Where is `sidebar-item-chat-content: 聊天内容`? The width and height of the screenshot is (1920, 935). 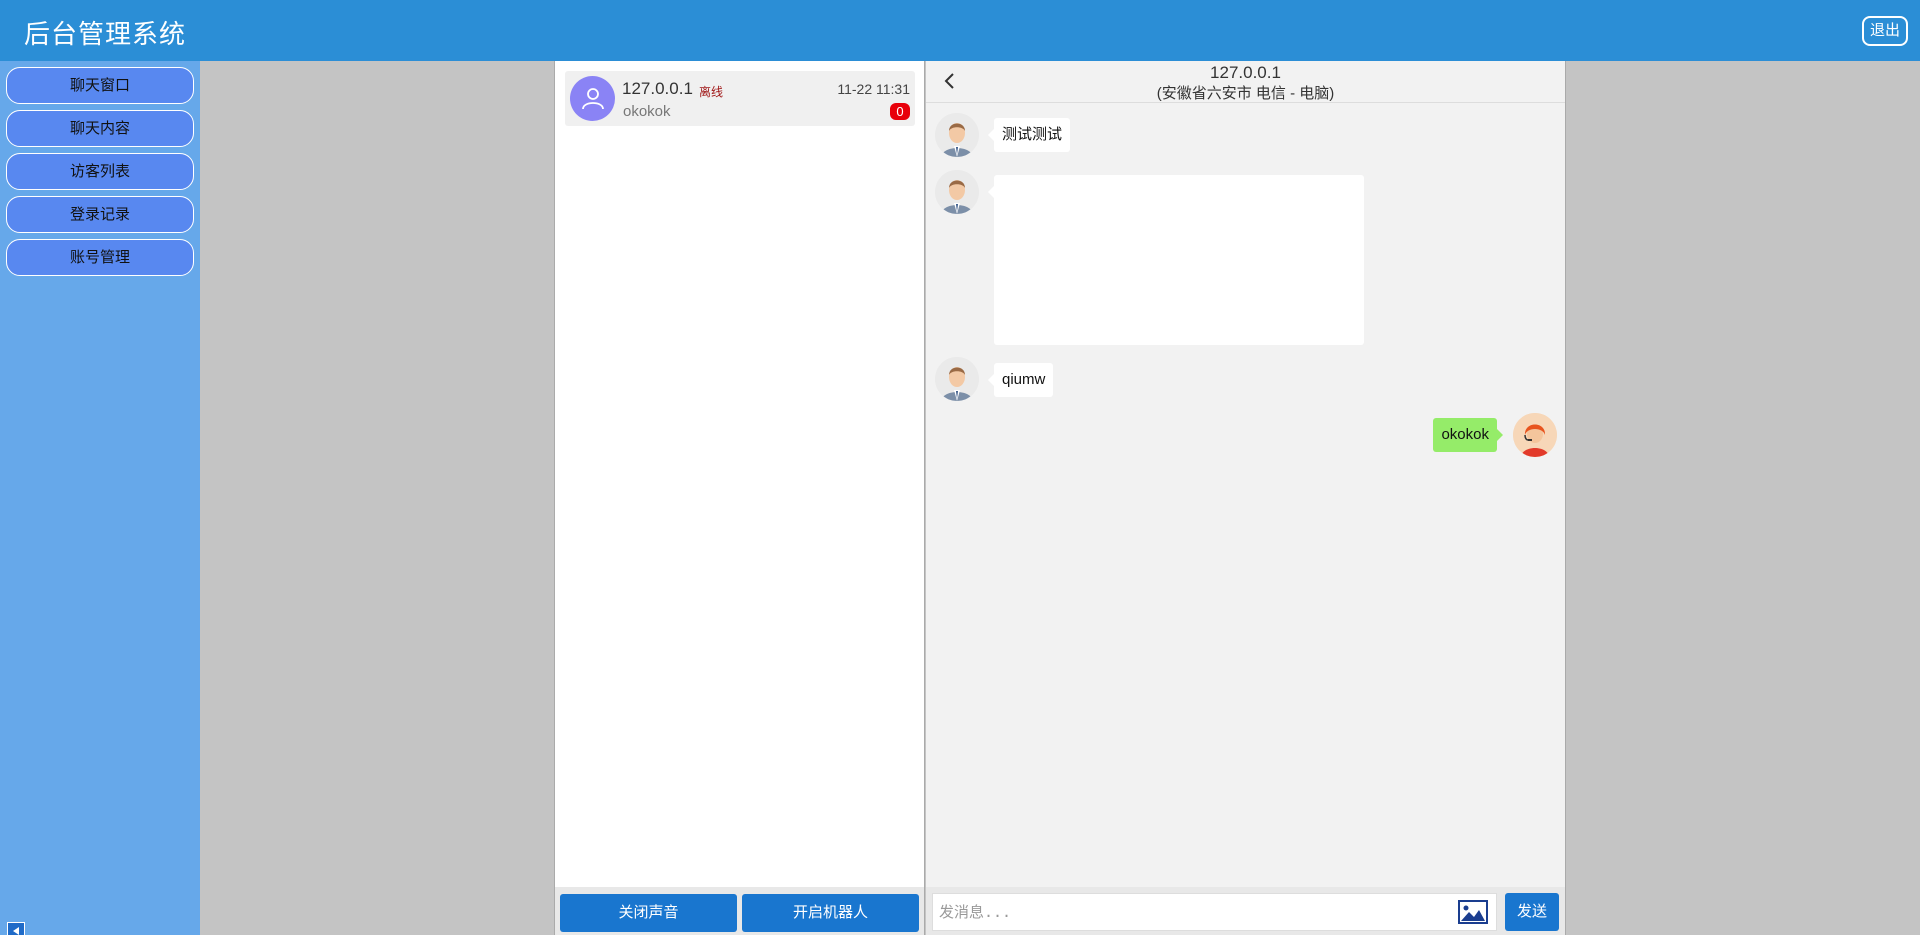
sidebar-item-chat-content: 聊天内容 is located at coordinates (100, 128).